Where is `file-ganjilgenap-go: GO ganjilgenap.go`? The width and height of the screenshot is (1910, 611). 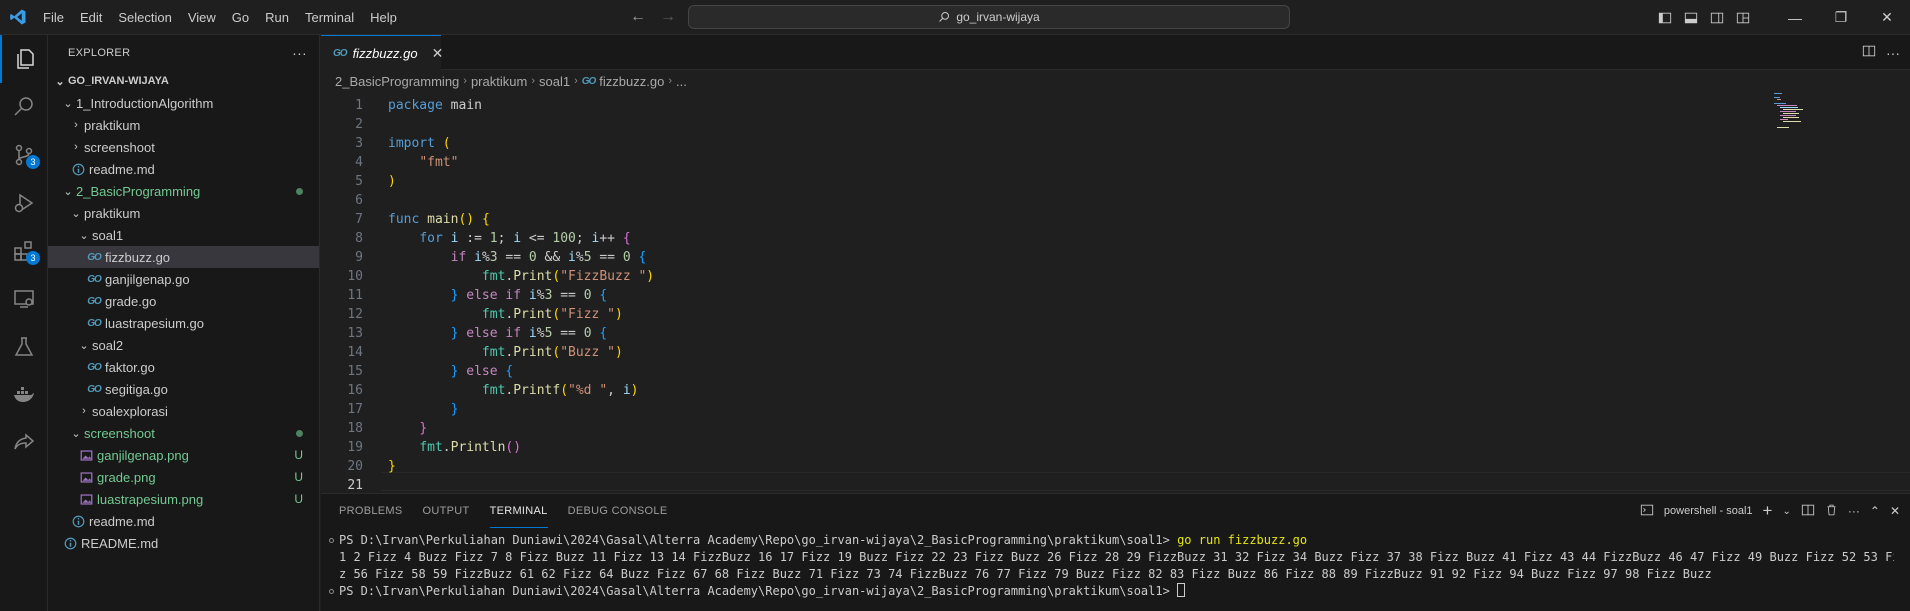
file-ganjilgenap-go: GO ganjilgenap.go is located at coordinates (183, 279).